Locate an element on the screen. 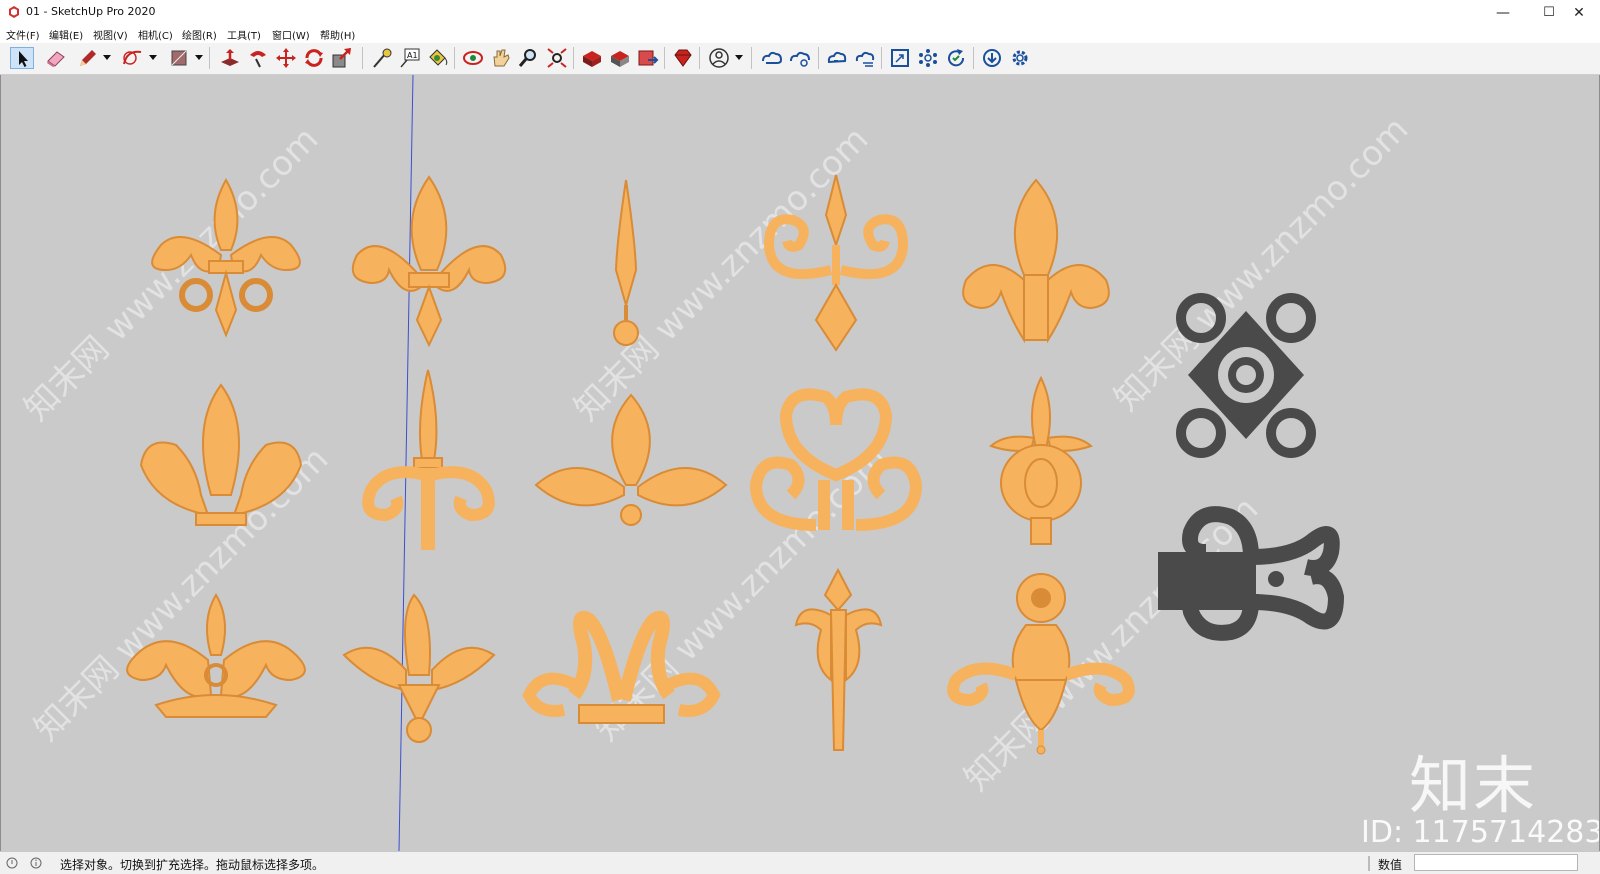 This screenshot has width=1600, height=874. status-divider is located at coordinates (1369, 863).